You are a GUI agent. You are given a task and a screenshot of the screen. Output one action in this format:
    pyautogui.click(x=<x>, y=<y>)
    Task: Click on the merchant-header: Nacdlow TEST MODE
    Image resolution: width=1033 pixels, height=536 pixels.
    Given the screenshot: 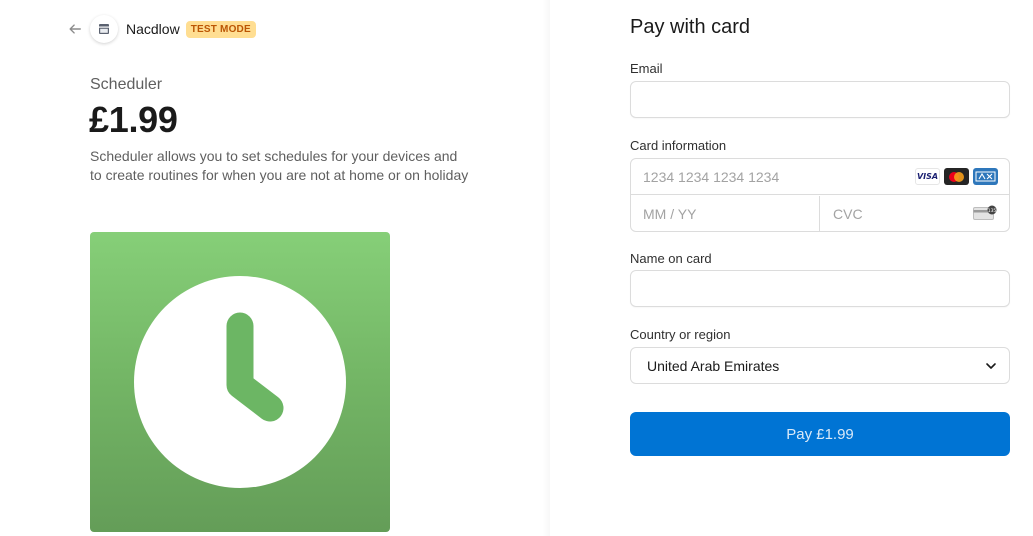 What is the action you would take?
    pyautogui.click(x=161, y=29)
    